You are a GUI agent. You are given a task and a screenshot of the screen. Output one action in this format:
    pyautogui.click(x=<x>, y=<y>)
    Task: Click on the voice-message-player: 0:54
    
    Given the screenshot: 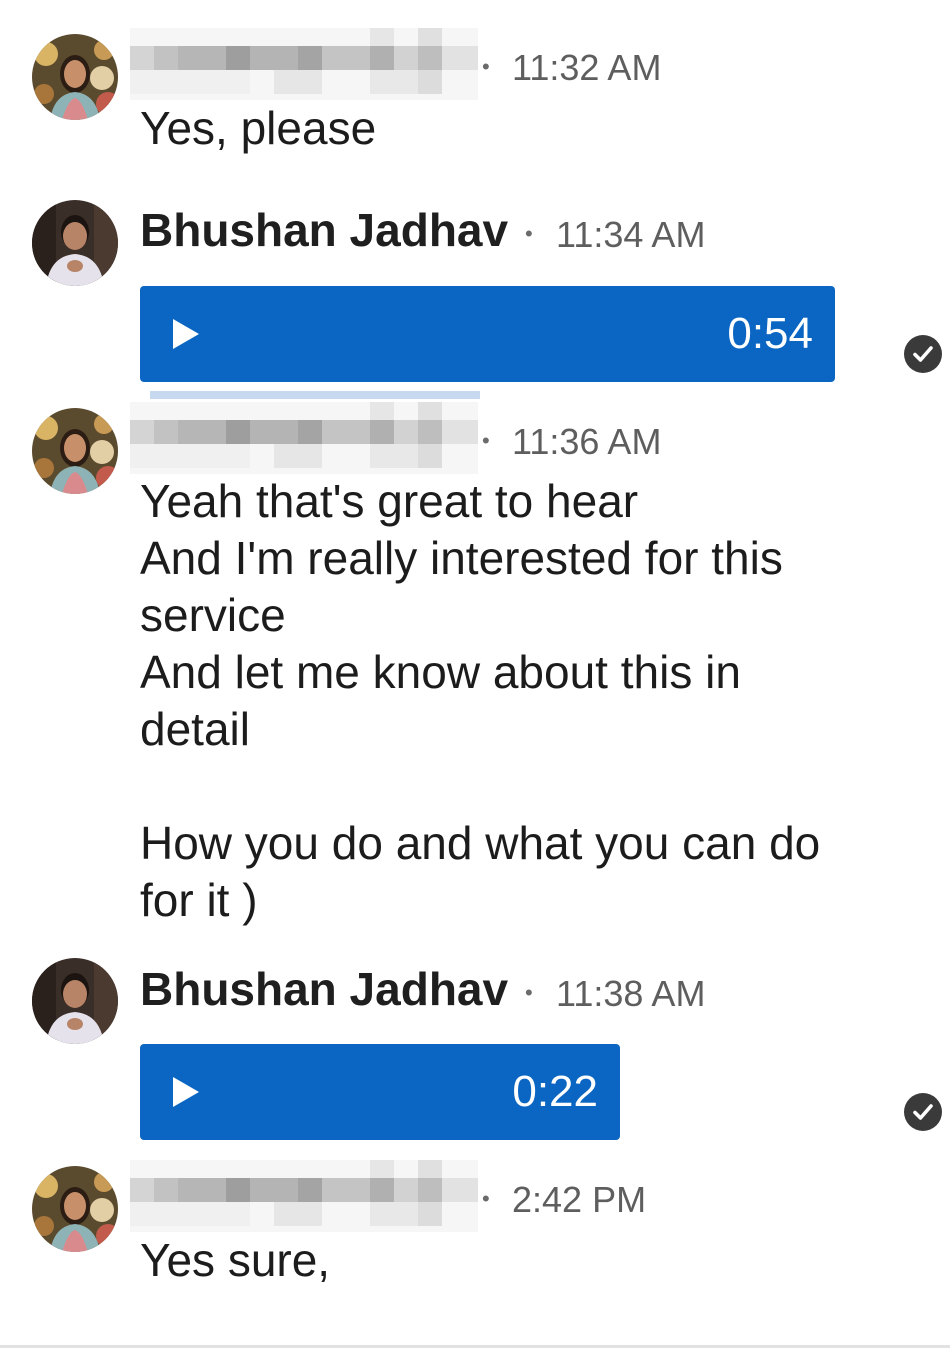 What is the action you would take?
    pyautogui.click(x=487, y=334)
    